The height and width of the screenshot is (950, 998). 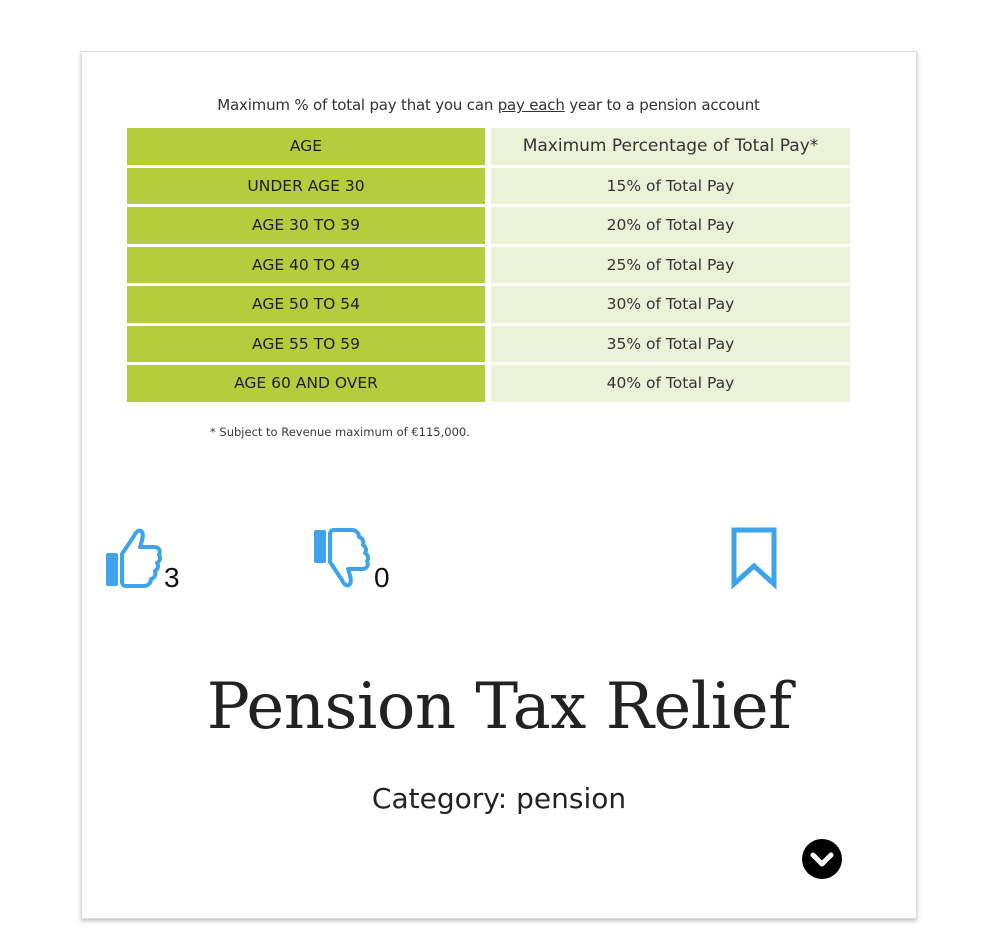 What do you see at coordinates (342, 560) in the screenshot?
I see `thumbs-down-icon` at bounding box center [342, 560].